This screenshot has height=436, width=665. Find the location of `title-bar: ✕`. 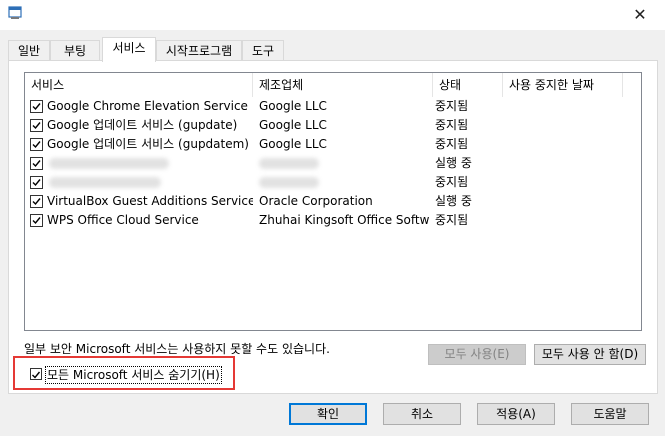

title-bar: ✕ is located at coordinates (332, 15).